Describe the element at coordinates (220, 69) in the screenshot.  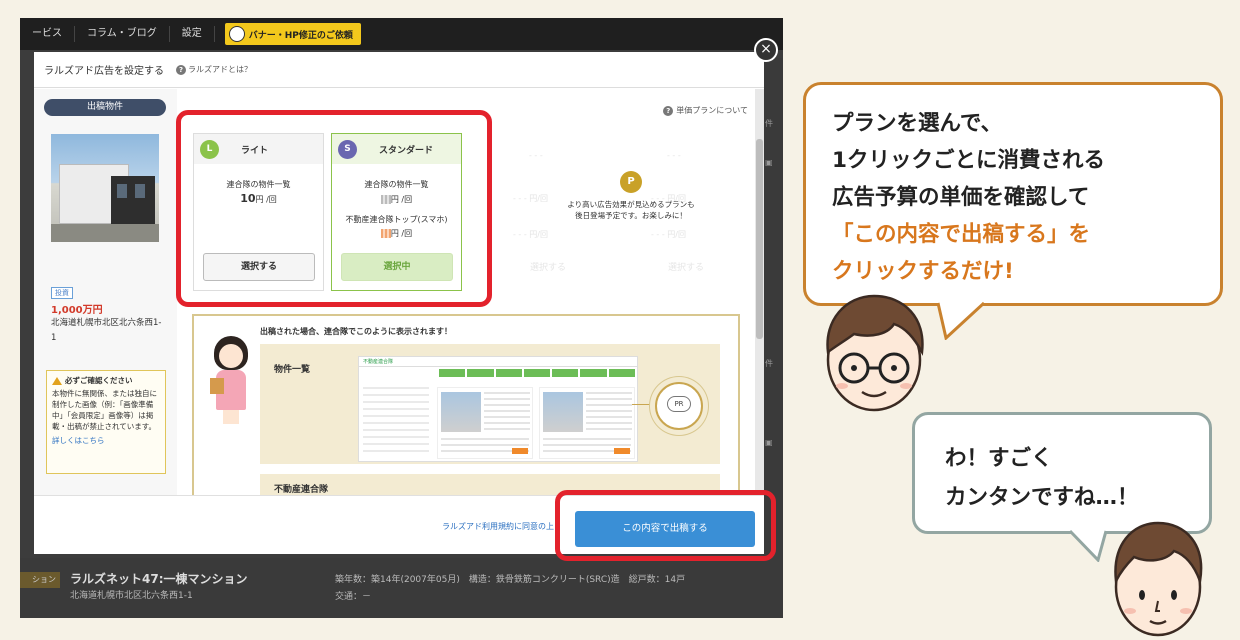
I see `help-link-label: ラルズアドとは？` at that location.